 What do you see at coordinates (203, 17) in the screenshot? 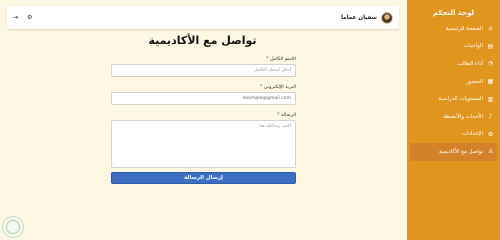
I see `top-bar: سفيان عماما ⇥ ⚙` at bounding box center [203, 17].